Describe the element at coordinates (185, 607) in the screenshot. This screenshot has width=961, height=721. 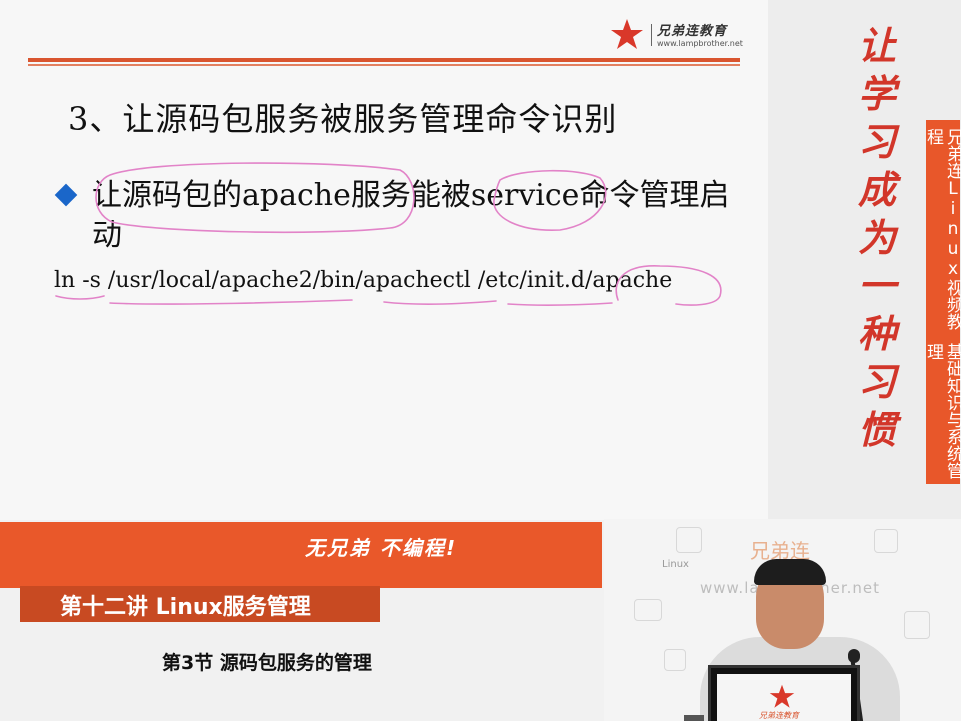
I see `lecture-title: 第十二讲 Linux服务管理` at that location.